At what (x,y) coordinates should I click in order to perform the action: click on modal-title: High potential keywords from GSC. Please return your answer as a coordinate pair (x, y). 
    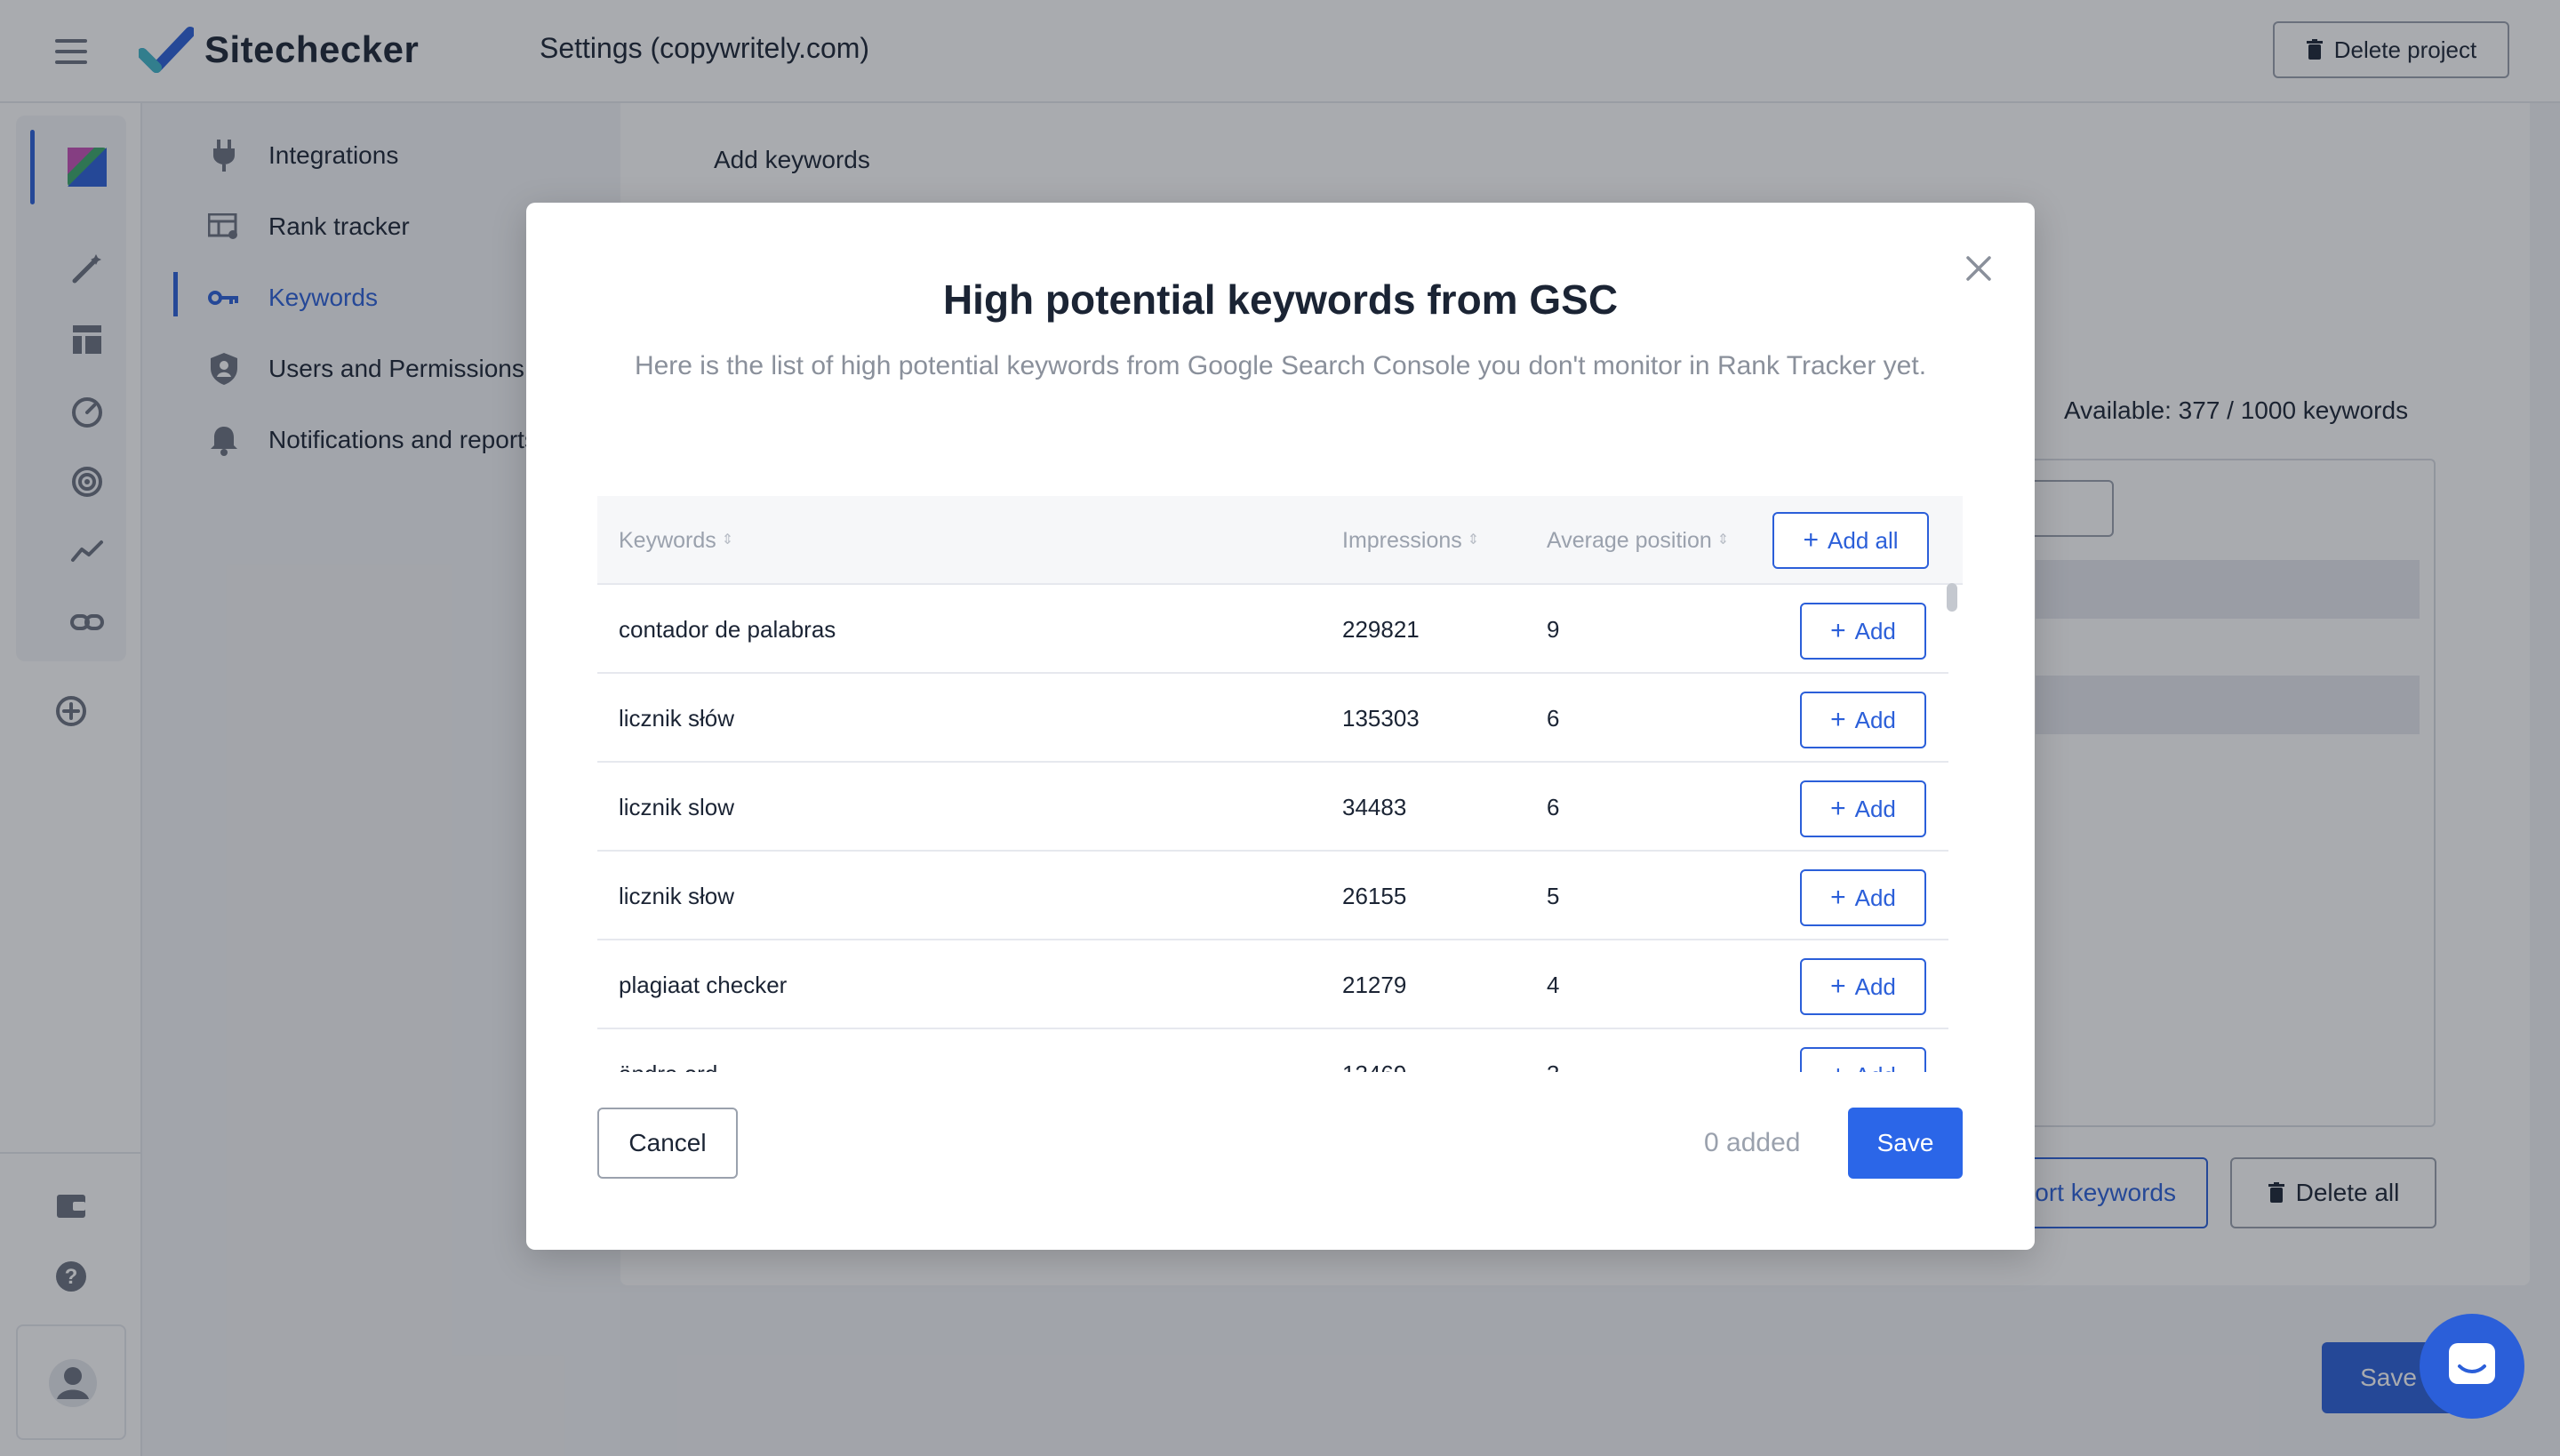
    Looking at the image, I should click on (1280, 299).